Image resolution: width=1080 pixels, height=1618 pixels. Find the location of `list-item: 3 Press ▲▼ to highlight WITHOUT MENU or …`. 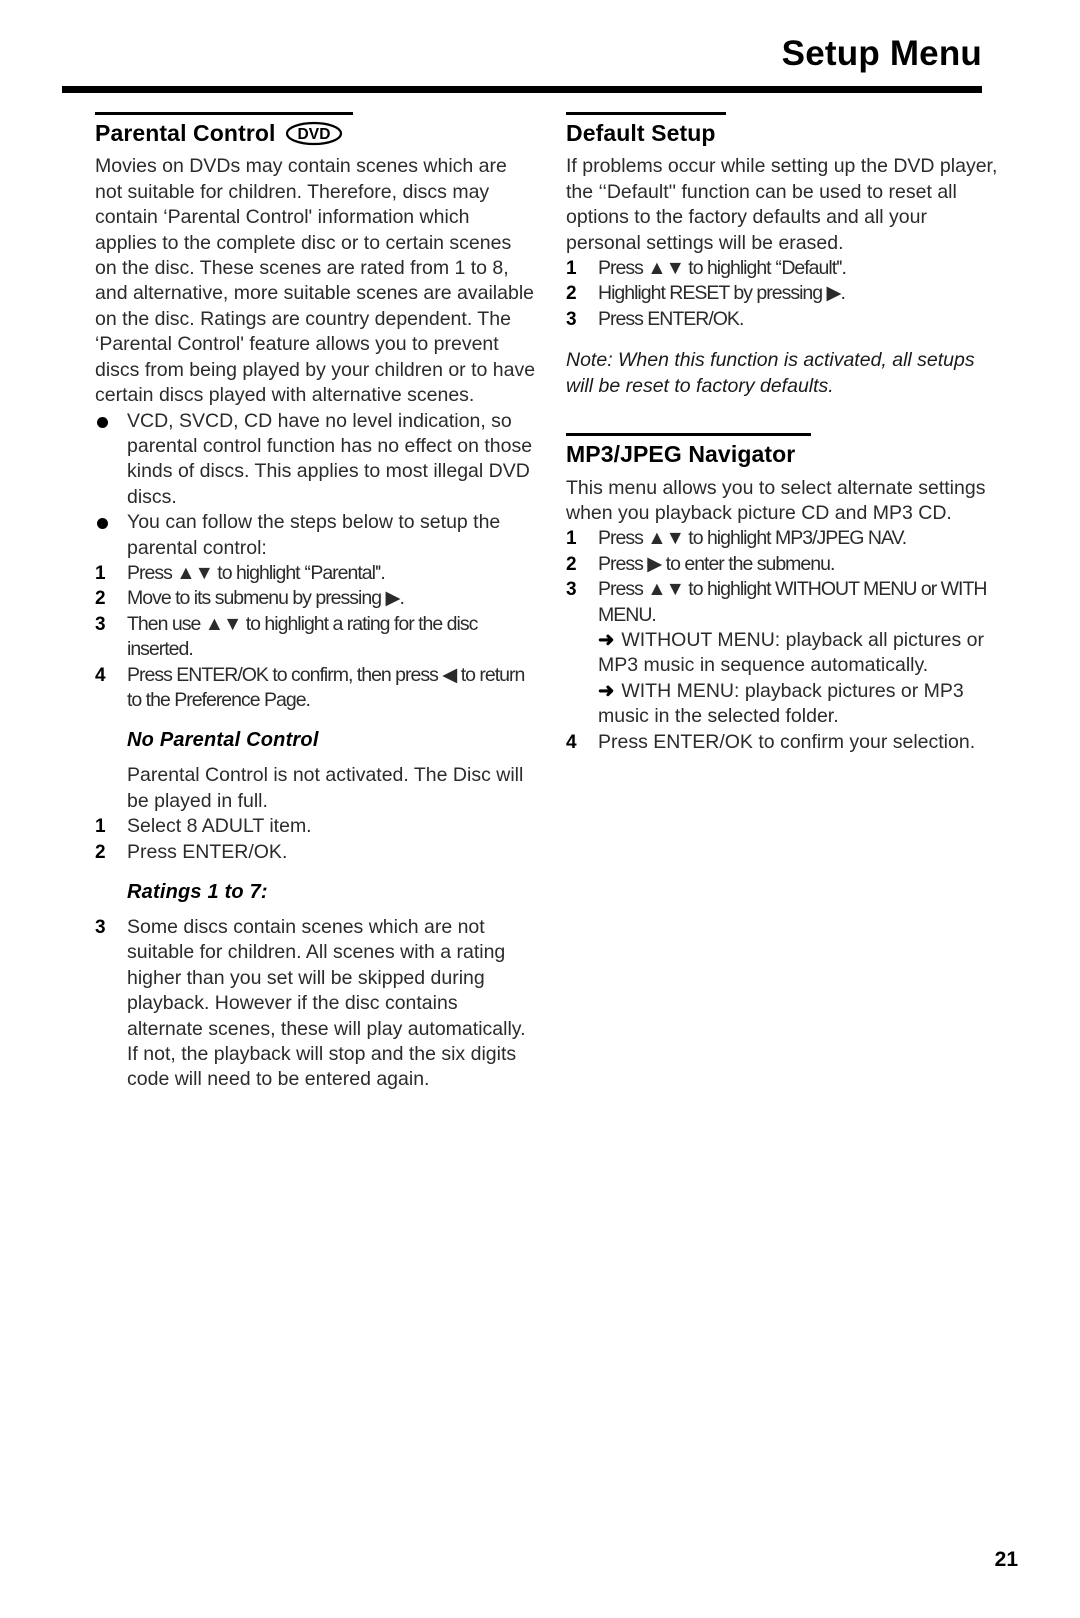

list-item: 3 Press ▲▼ to highlight WITHOUT MENU or … is located at coordinates (786, 602).